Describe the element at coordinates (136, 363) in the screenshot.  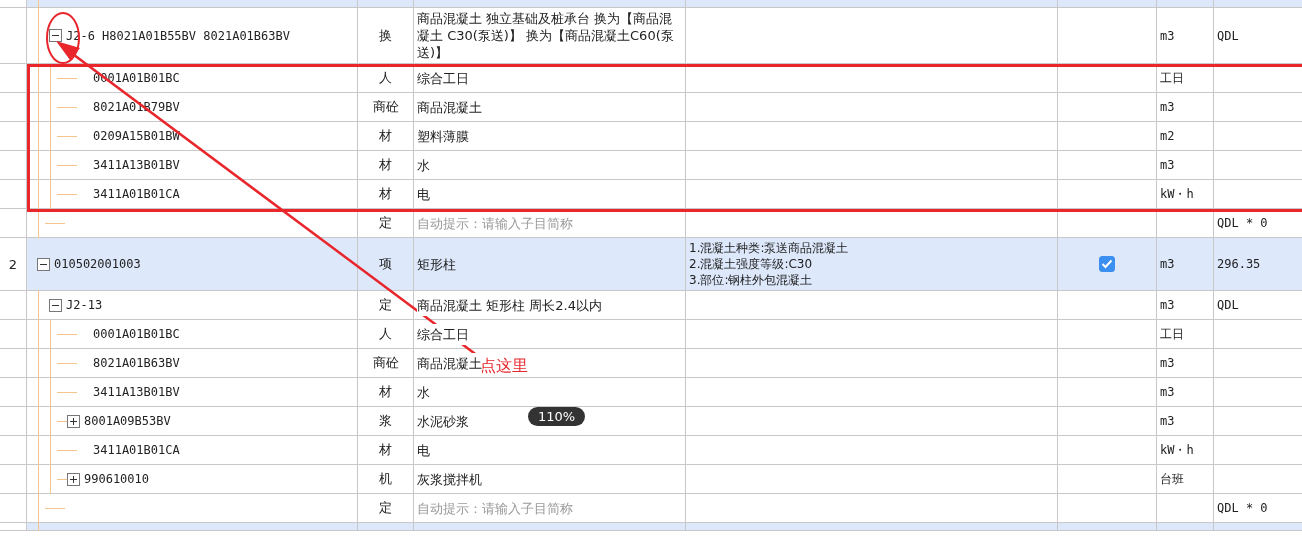
I see `code-text: 8021A01B63BV` at that location.